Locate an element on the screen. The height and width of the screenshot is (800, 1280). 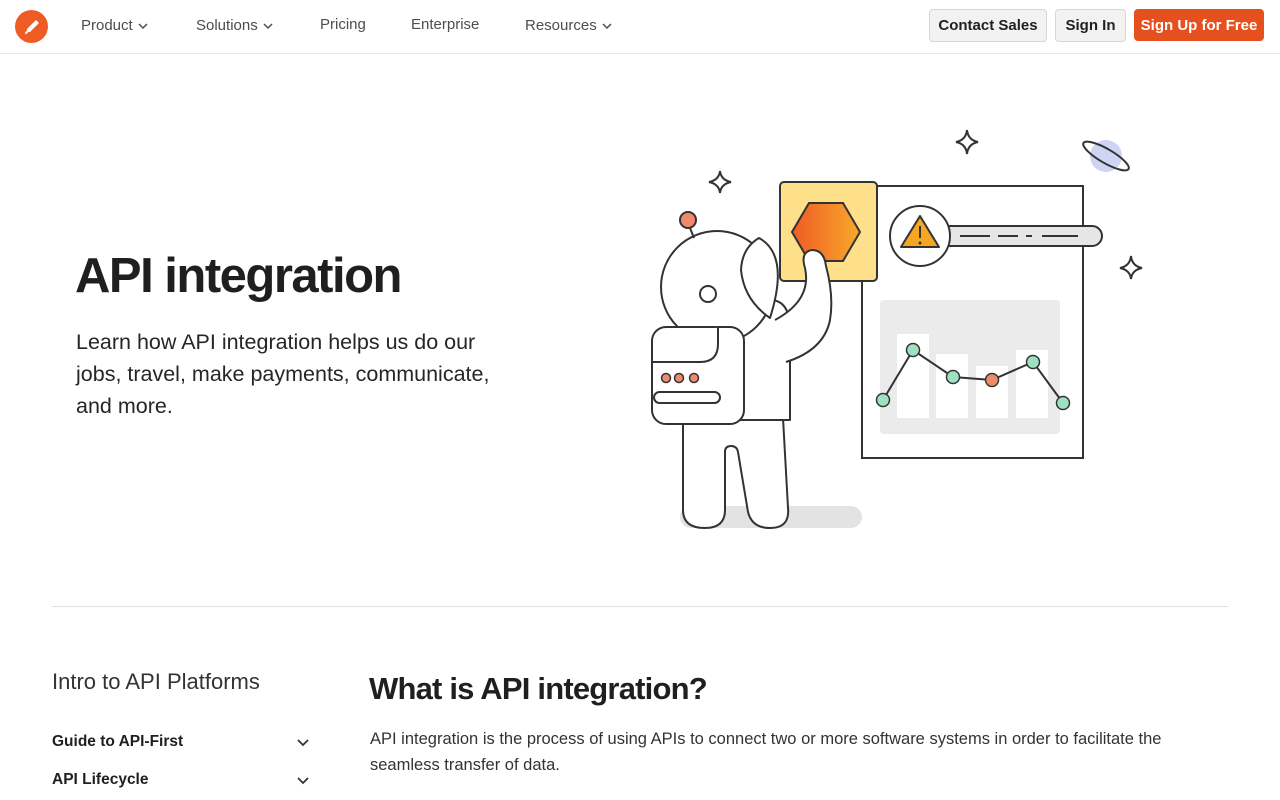
sign-in-button: Sign In is located at coordinates (1090, 25).